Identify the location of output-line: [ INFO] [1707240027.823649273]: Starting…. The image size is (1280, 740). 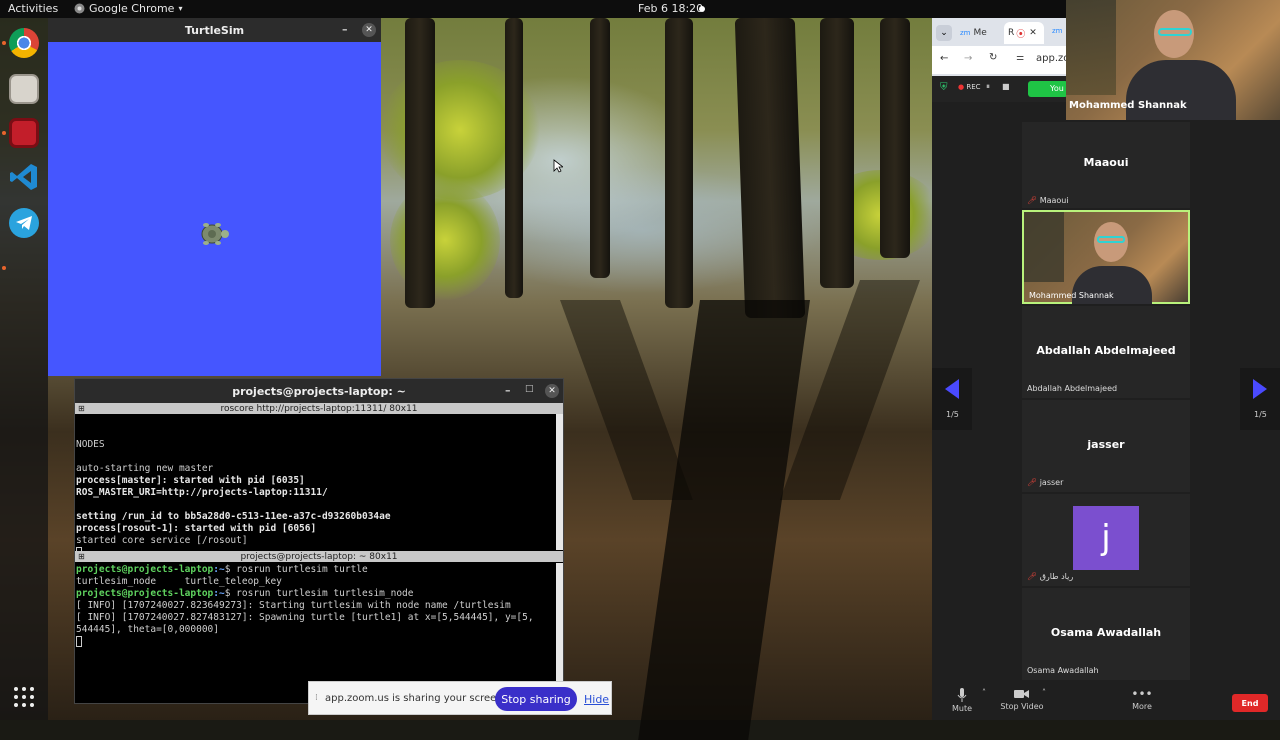
(293, 605).